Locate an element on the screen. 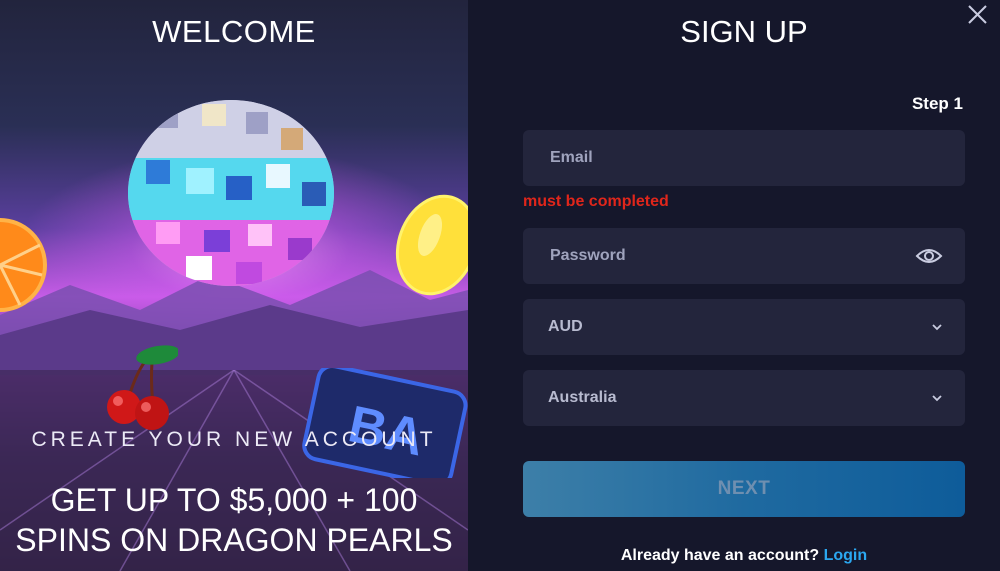  password-field-container is located at coordinates (744, 256).